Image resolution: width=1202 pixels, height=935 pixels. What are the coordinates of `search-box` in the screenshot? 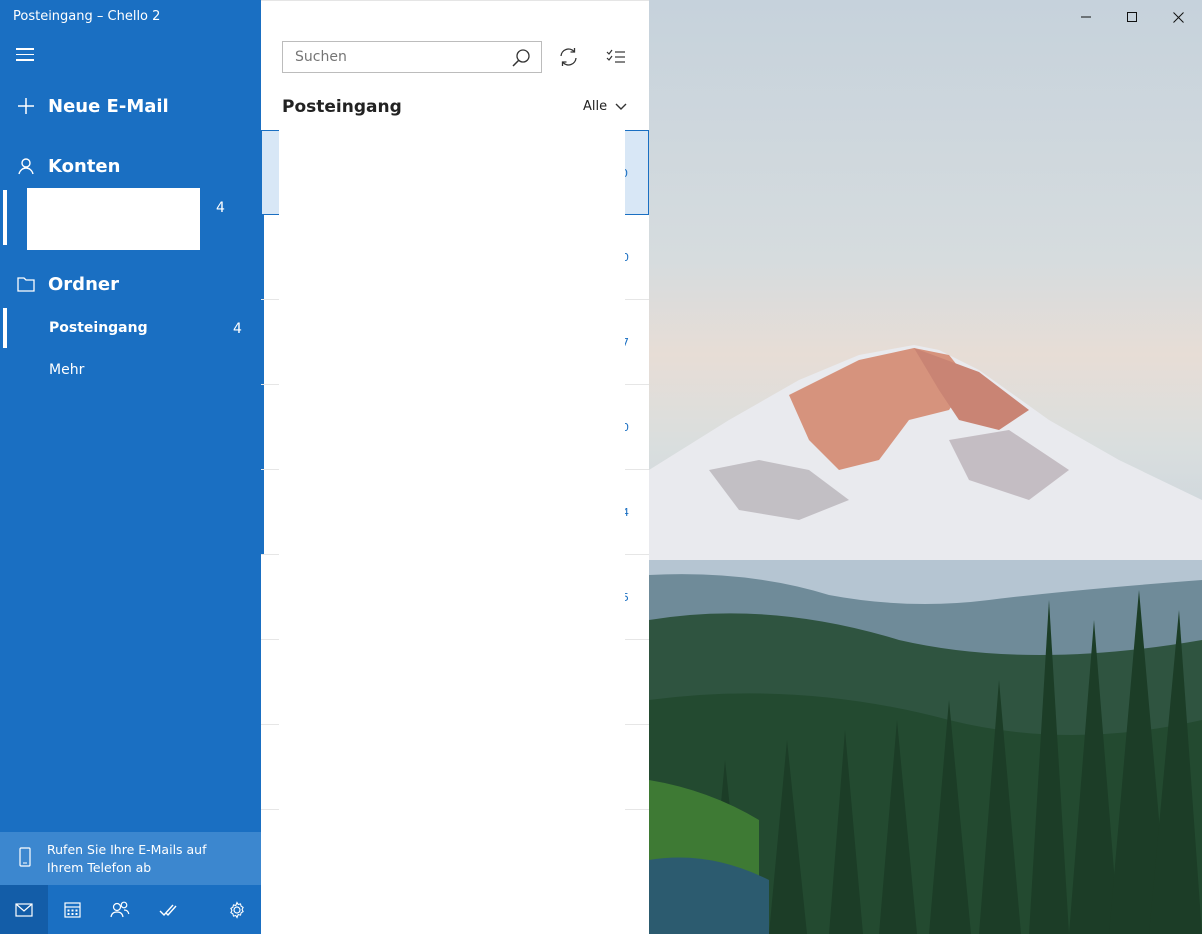 It's located at (412, 57).